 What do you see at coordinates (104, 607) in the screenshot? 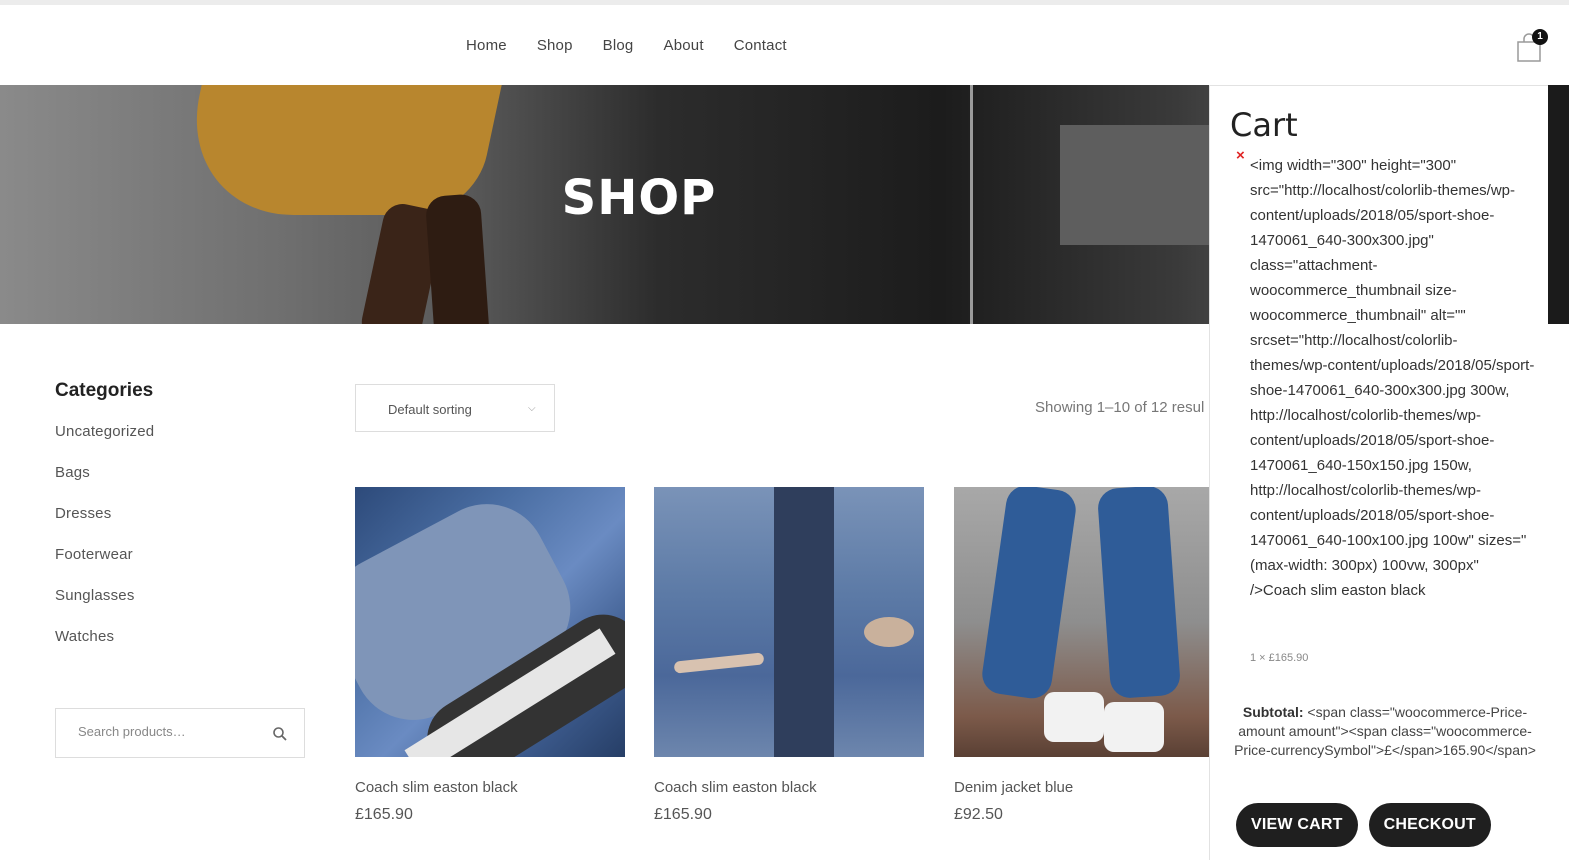
I see `category-sunglasses: Sunglasses` at bounding box center [104, 607].